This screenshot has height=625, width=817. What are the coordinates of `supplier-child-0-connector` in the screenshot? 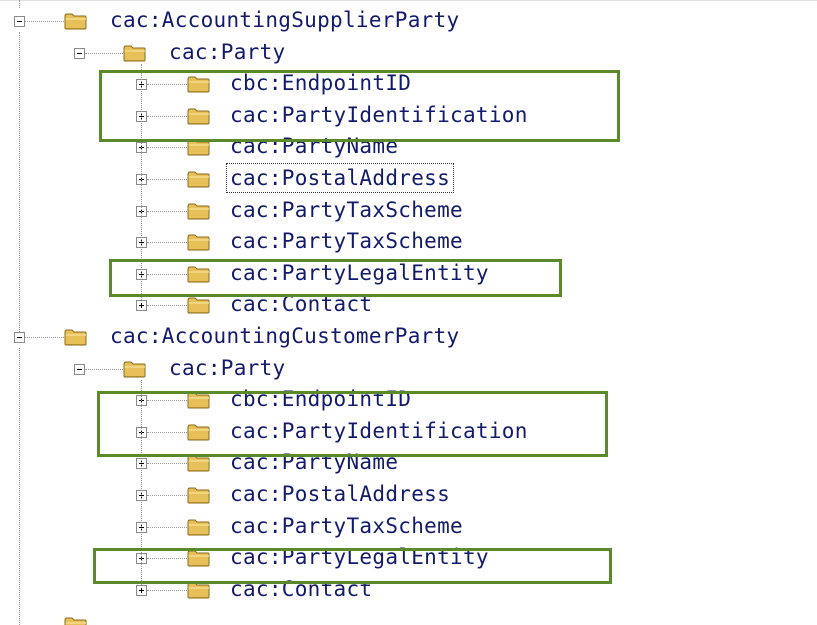 It's located at (167, 85).